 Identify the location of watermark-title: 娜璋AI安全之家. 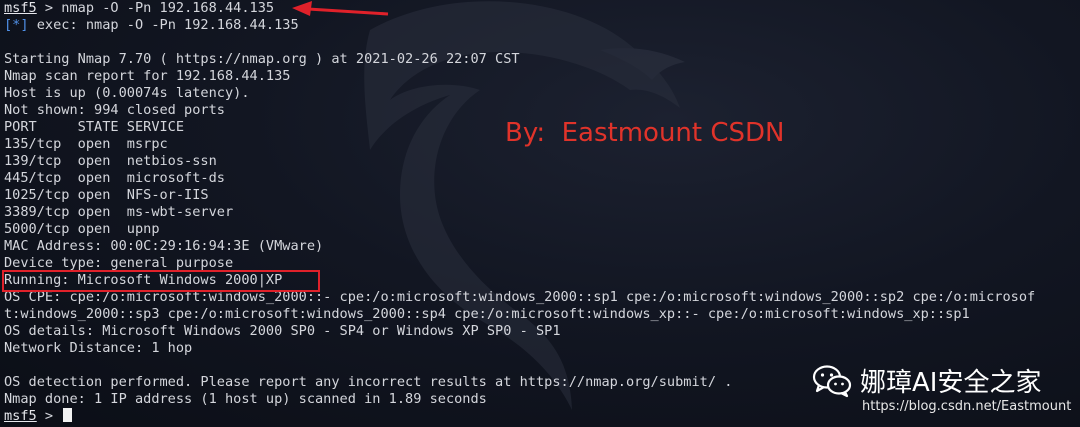
(951, 383).